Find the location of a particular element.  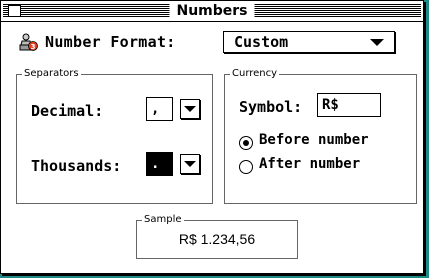

sample-group: Sample R$ 1.234,56 is located at coordinates (217, 236).